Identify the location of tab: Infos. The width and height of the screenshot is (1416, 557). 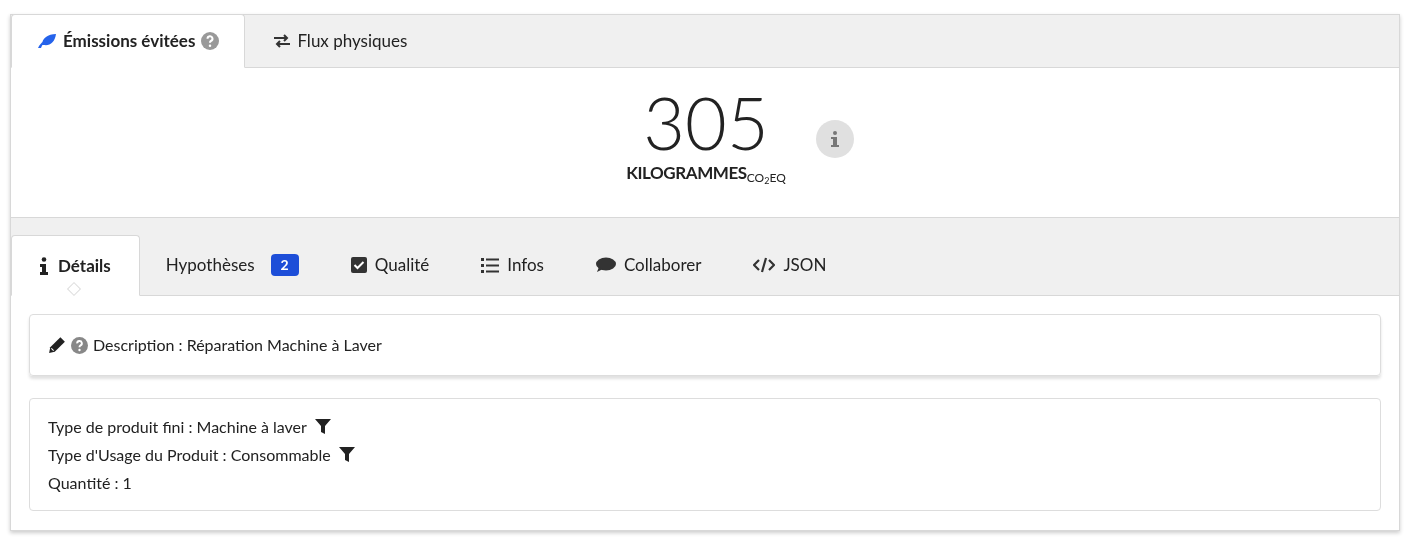
(512, 265).